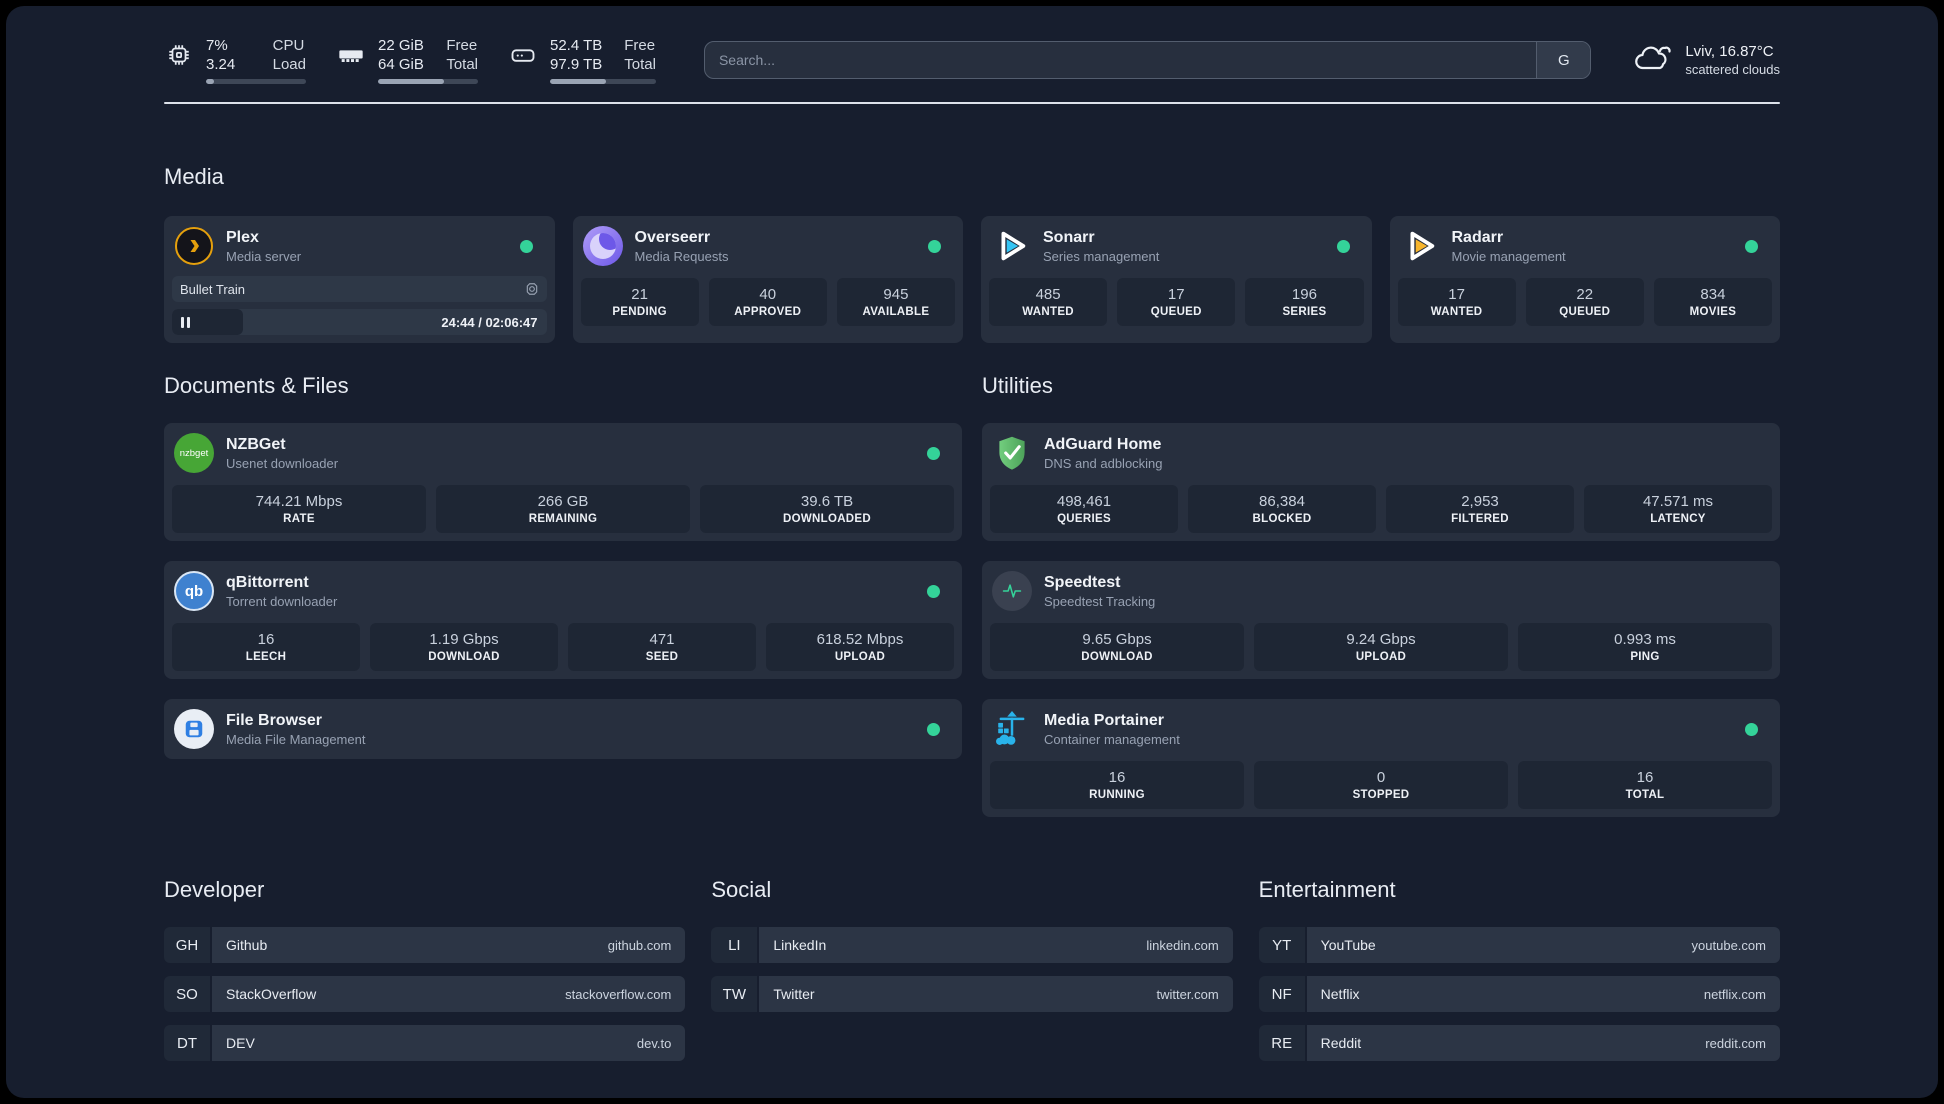  I want to click on cpu-progress-bar, so click(256, 81).